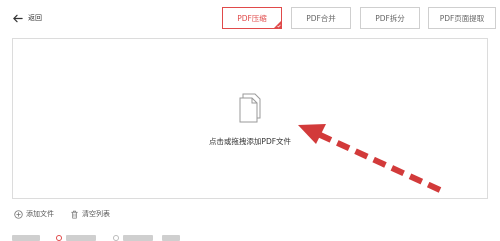 The width and height of the screenshot is (500, 241). Describe the element at coordinates (250, 141) in the screenshot. I see `drop-hint-text: 点击或拖拽添加PDF文件` at that location.